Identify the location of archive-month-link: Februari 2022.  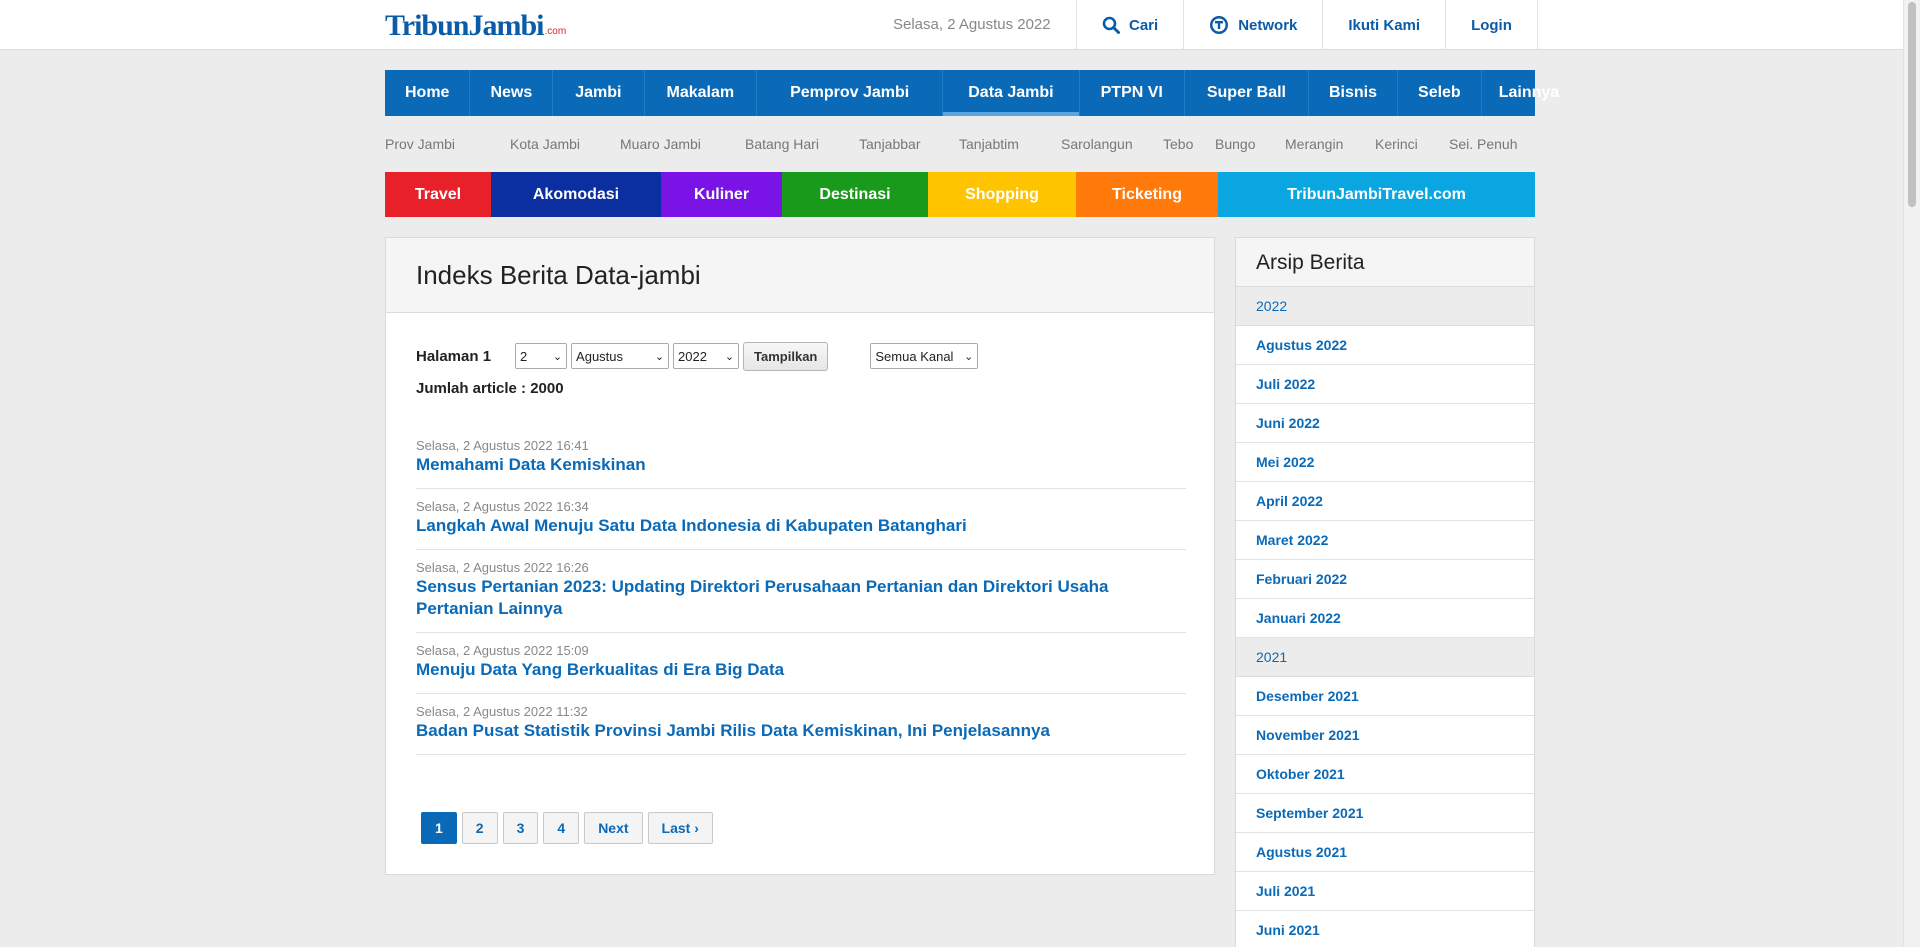
(1385, 579).